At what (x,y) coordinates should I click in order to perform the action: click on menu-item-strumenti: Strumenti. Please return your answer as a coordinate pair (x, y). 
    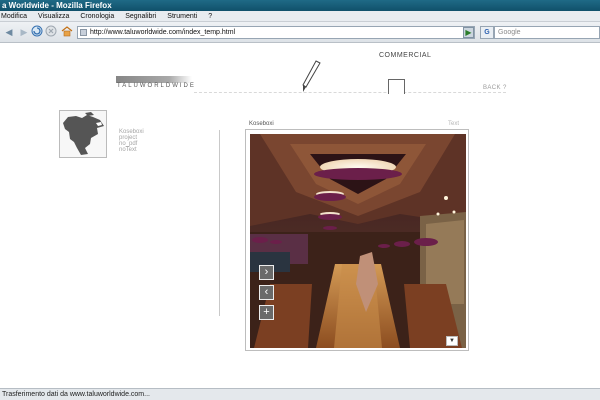
    Looking at the image, I should click on (182, 16).